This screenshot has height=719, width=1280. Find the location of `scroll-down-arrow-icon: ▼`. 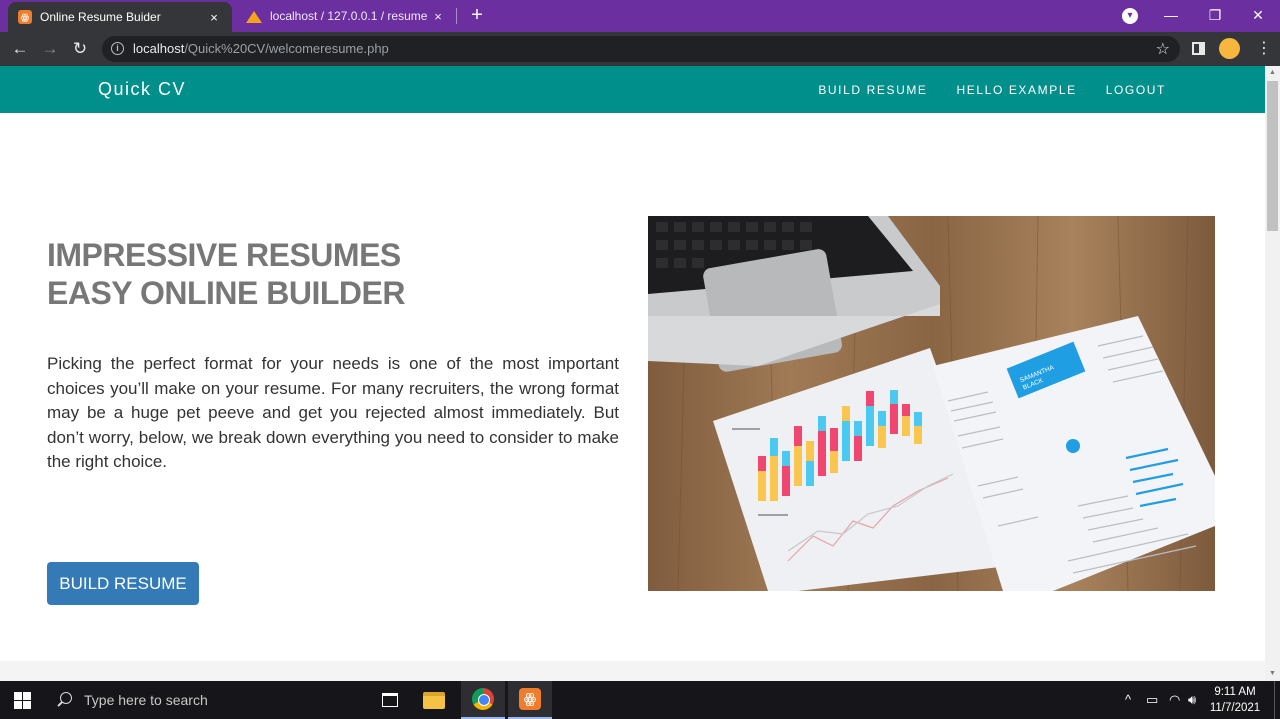

scroll-down-arrow-icon: ▼ is located at coordinates (1272, 674).